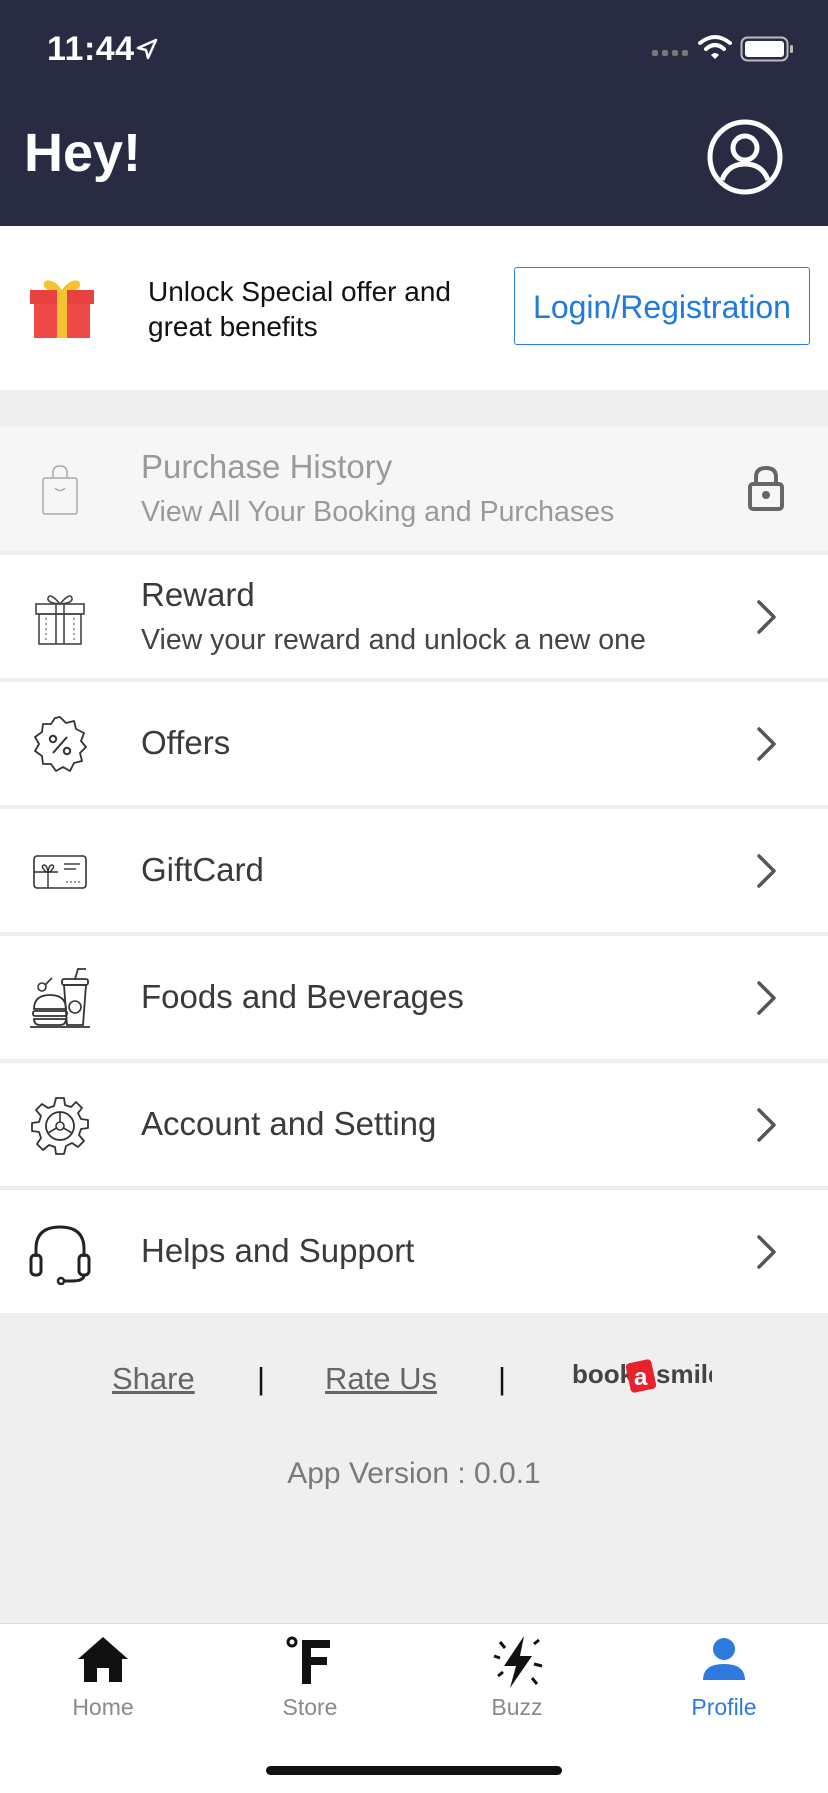 The width and height of the screenshot is (828, 1793). I want to click on cellular-signal-icon, so click(670, 53).